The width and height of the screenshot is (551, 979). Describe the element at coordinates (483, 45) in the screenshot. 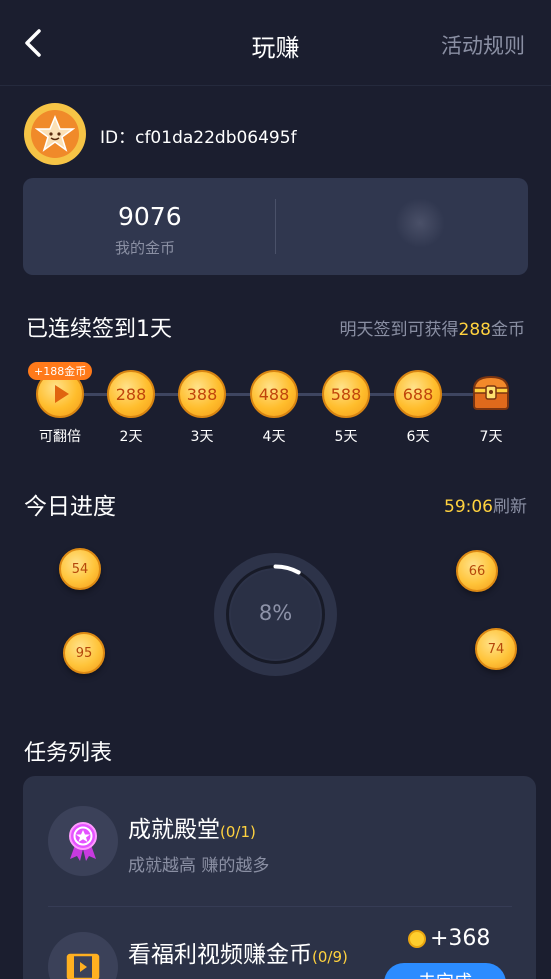

I see `activity-rules-link: 活动规则` at that location.